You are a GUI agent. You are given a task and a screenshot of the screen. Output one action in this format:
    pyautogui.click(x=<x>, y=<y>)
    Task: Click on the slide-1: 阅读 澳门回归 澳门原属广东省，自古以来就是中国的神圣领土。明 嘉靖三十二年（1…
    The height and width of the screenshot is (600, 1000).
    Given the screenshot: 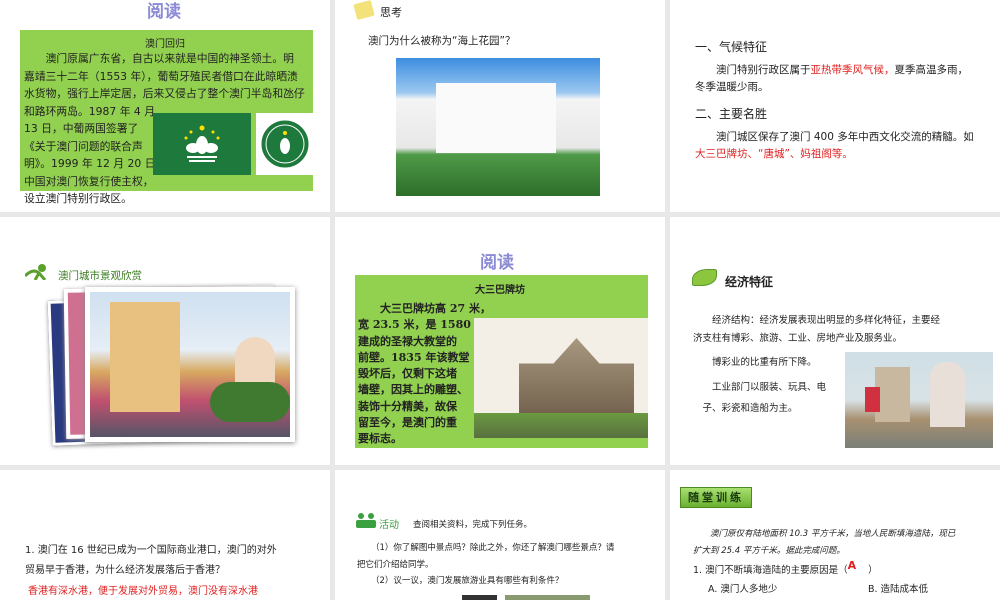 What is the action you would take?
    pyautogui.click(x=165, y=106)
    